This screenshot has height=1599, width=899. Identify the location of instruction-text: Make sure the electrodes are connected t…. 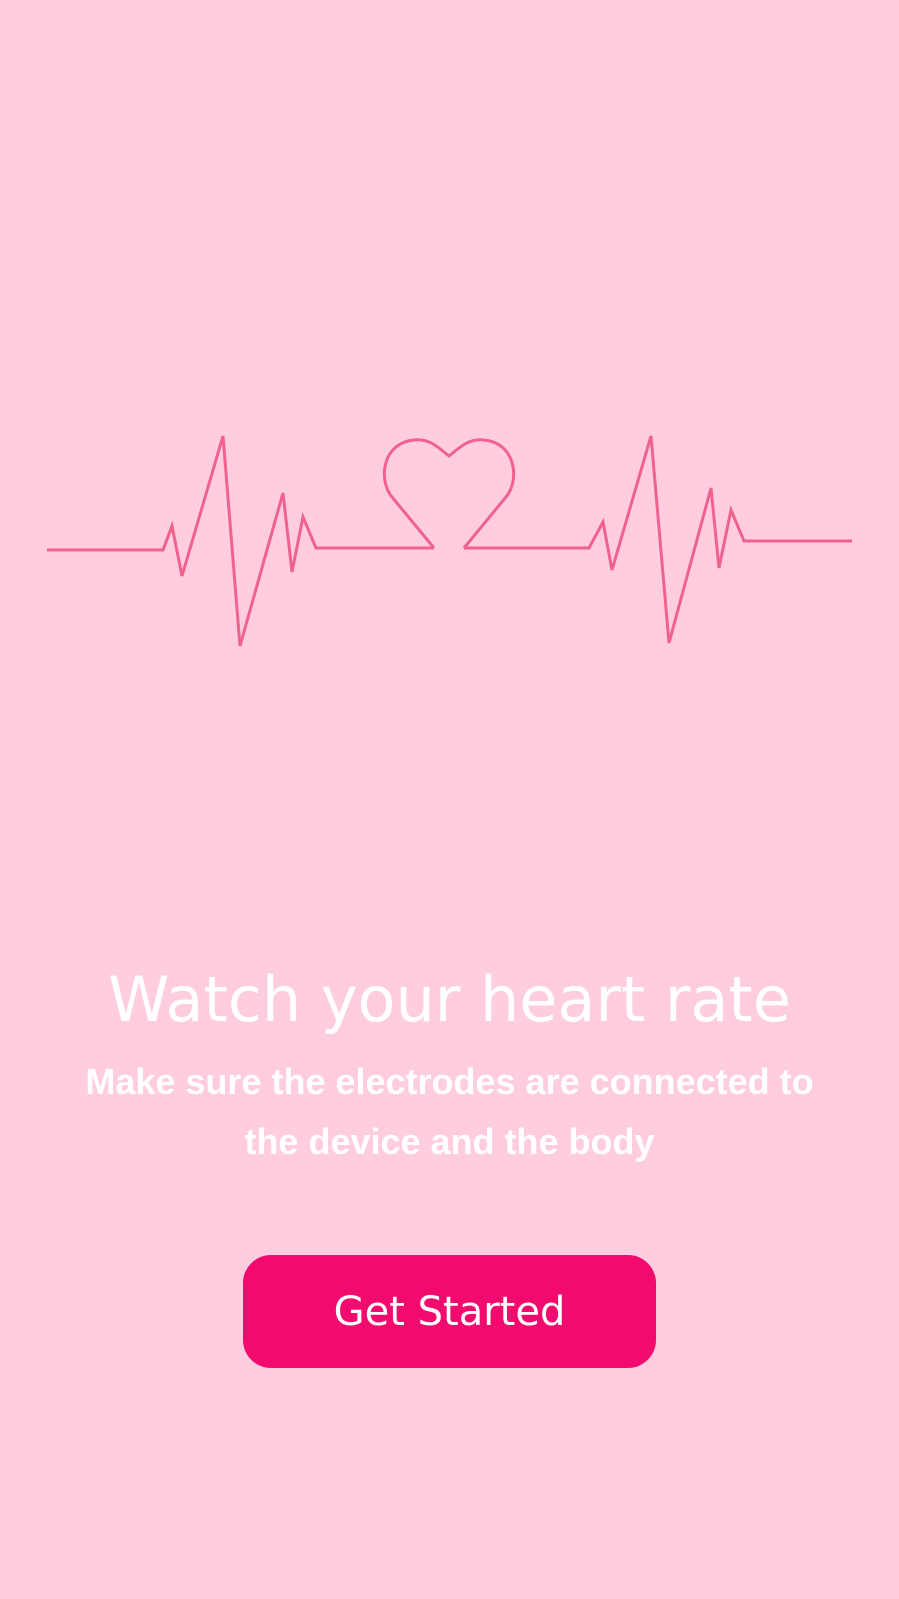
(449, 1111).